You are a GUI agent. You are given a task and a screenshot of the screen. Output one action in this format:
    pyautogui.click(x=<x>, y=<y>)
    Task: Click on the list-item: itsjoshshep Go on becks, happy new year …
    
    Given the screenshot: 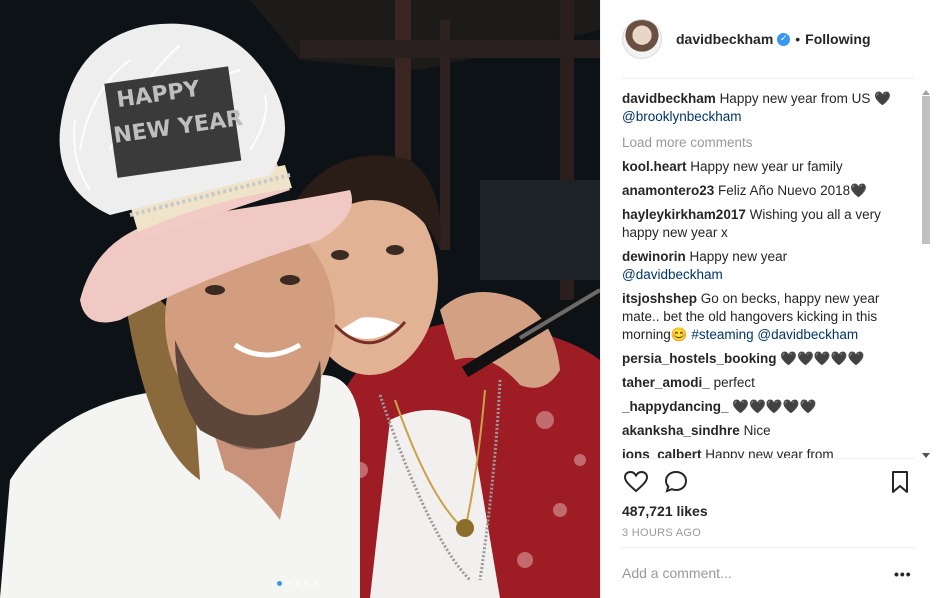 What is the action you would take?
    pyautogui.click(x=770, y=317)
    